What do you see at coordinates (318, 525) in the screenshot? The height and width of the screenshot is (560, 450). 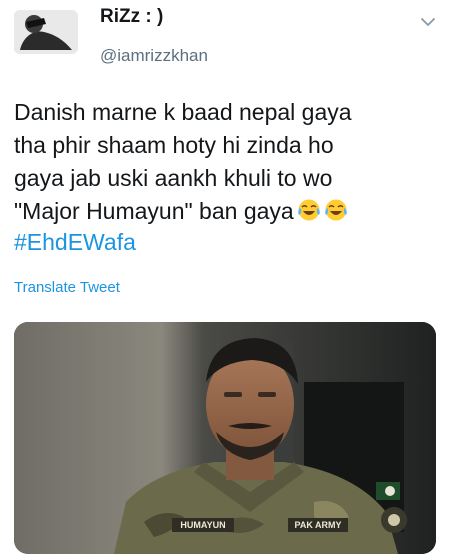 I see `army-patch-text: PAK ARMY` at bounding box center [318, 525].